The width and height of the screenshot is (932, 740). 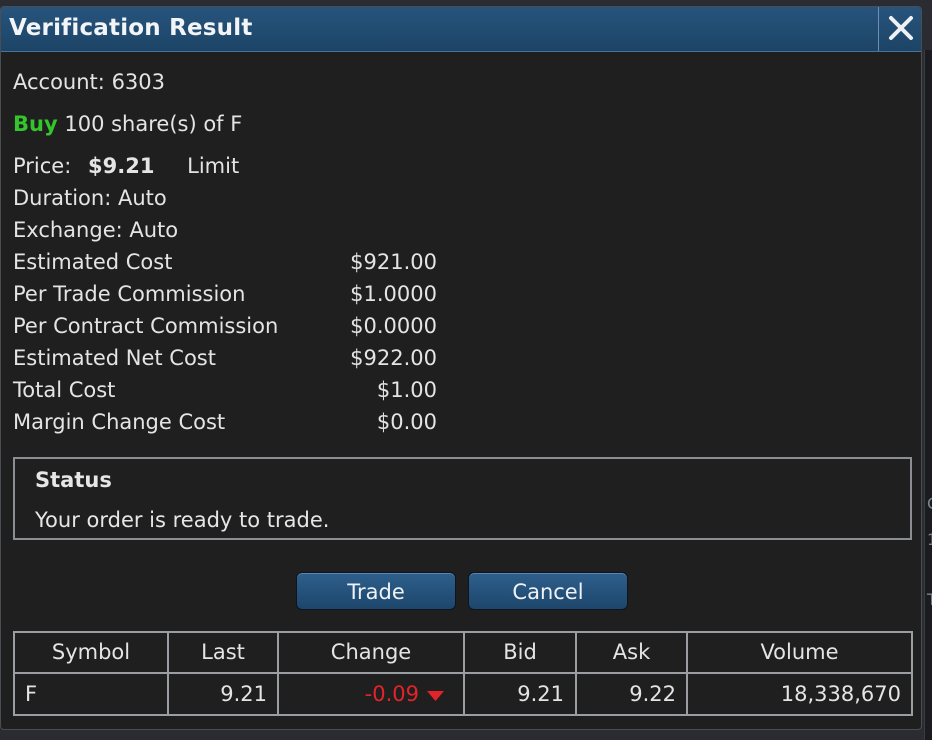 What do you see at coordinates (406, 390) in the screenshot?
I see `cost-value: $1.00` at bounding box center [406, 390].